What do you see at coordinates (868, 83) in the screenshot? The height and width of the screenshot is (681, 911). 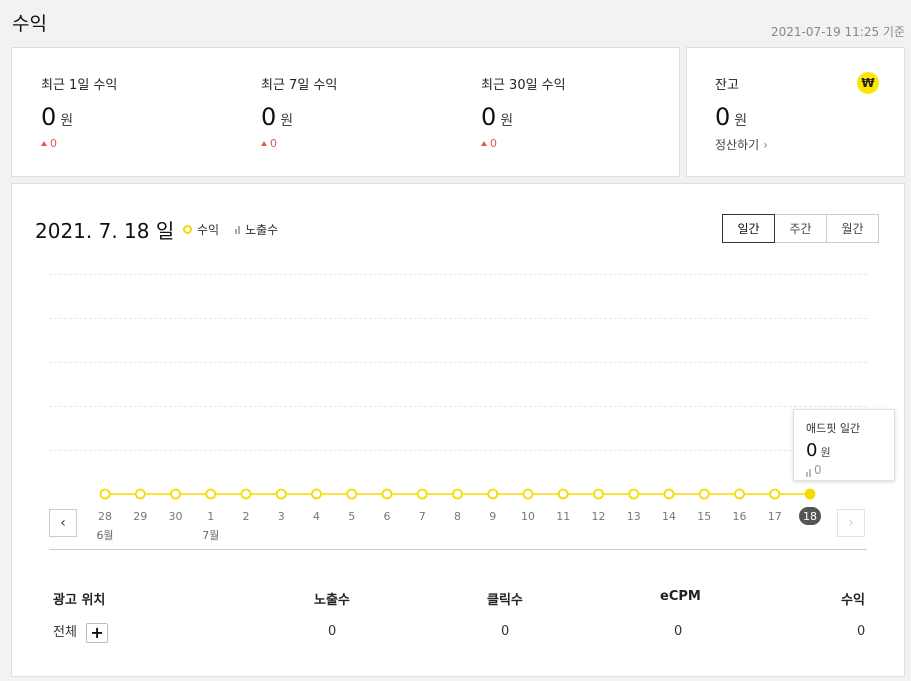 I see `won-icon: ₩` at bounding box center [868, 83].